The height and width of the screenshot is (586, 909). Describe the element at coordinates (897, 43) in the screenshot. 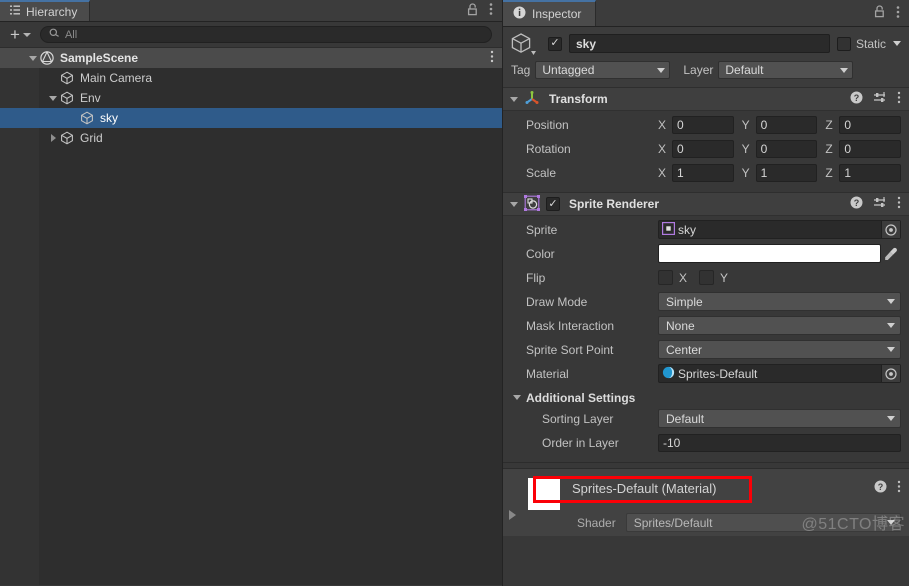

I see `static-dropdown-arrow` at that location.